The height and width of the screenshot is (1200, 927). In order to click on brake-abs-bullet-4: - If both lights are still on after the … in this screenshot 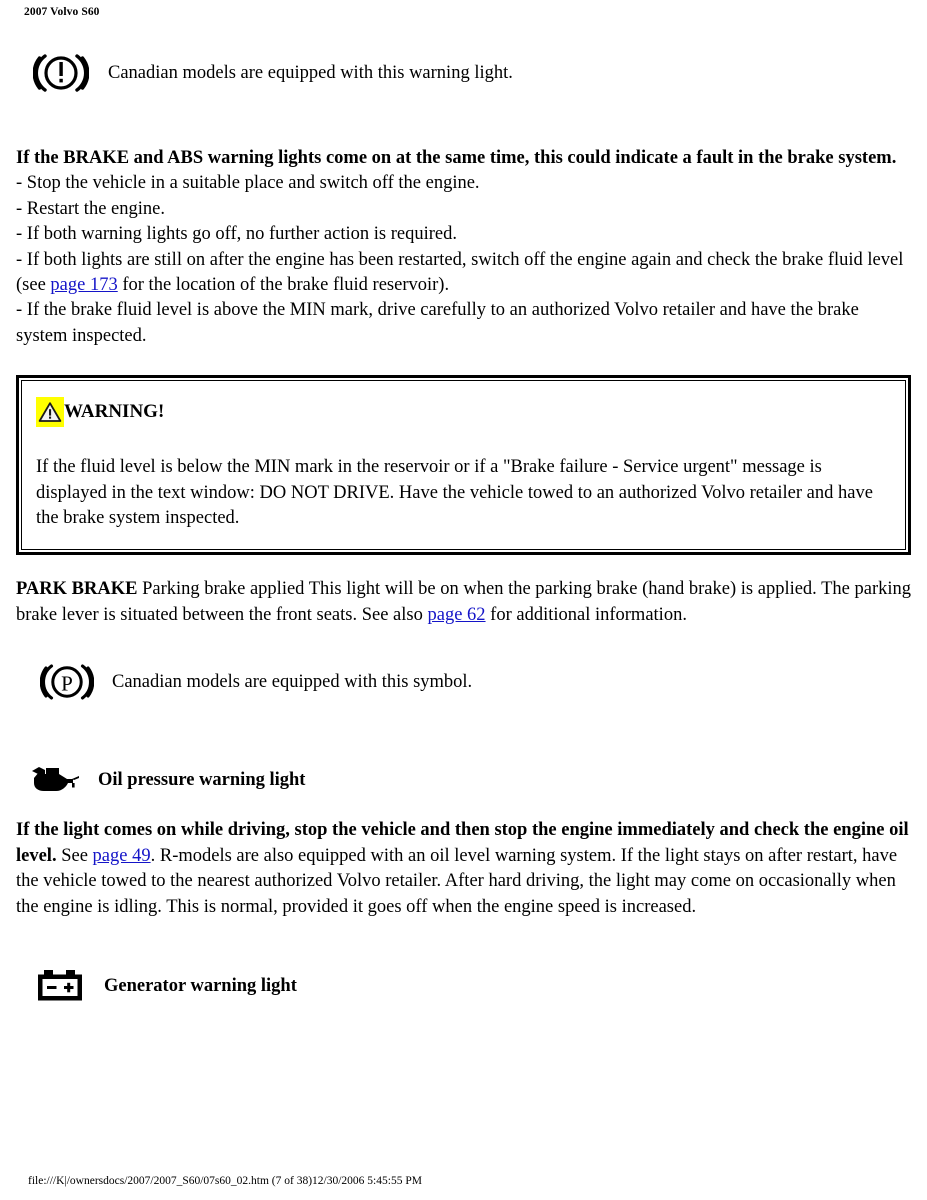, I will do `click(463, 273)`.